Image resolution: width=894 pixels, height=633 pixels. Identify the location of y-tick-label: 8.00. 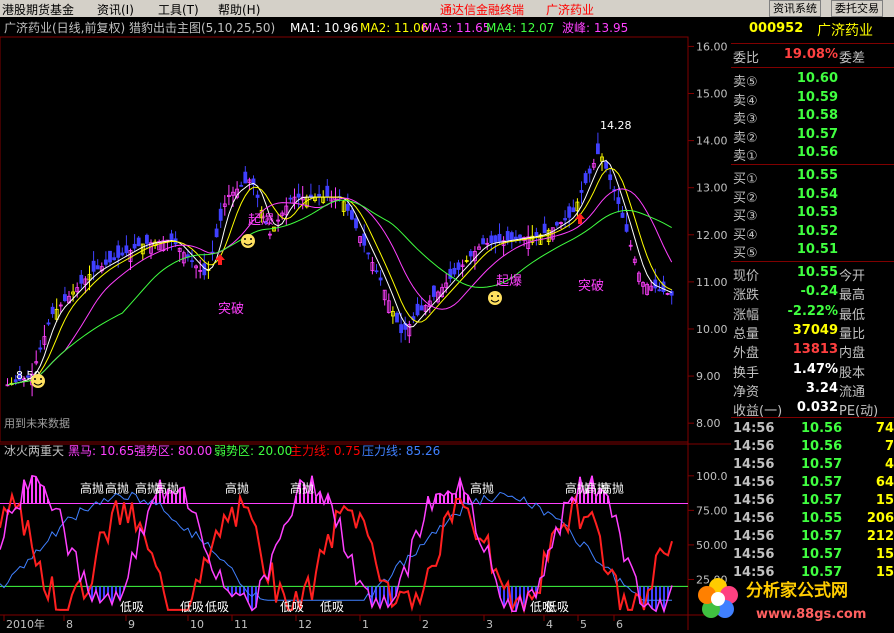
(708, 423).